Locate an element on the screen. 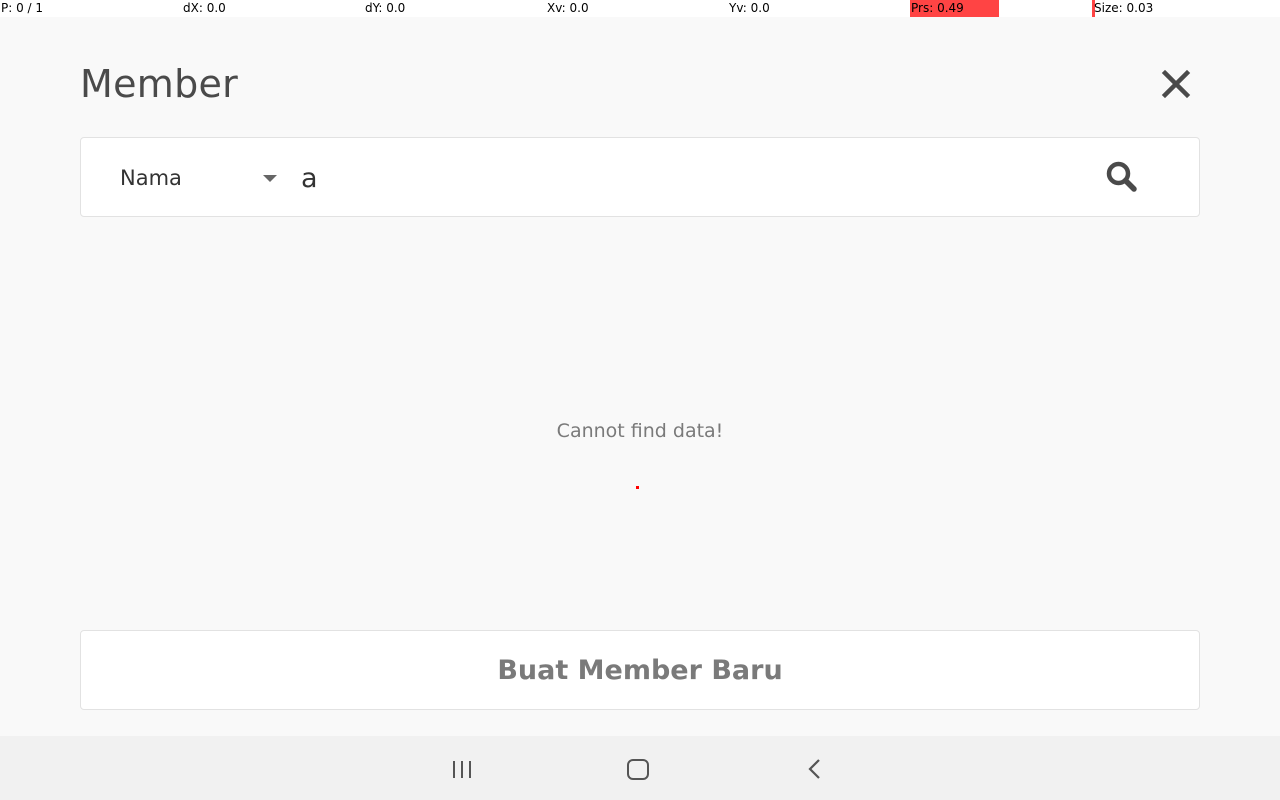 This screenshot has width=1280, height=800. close-button is located at coordinates (1176, 84).